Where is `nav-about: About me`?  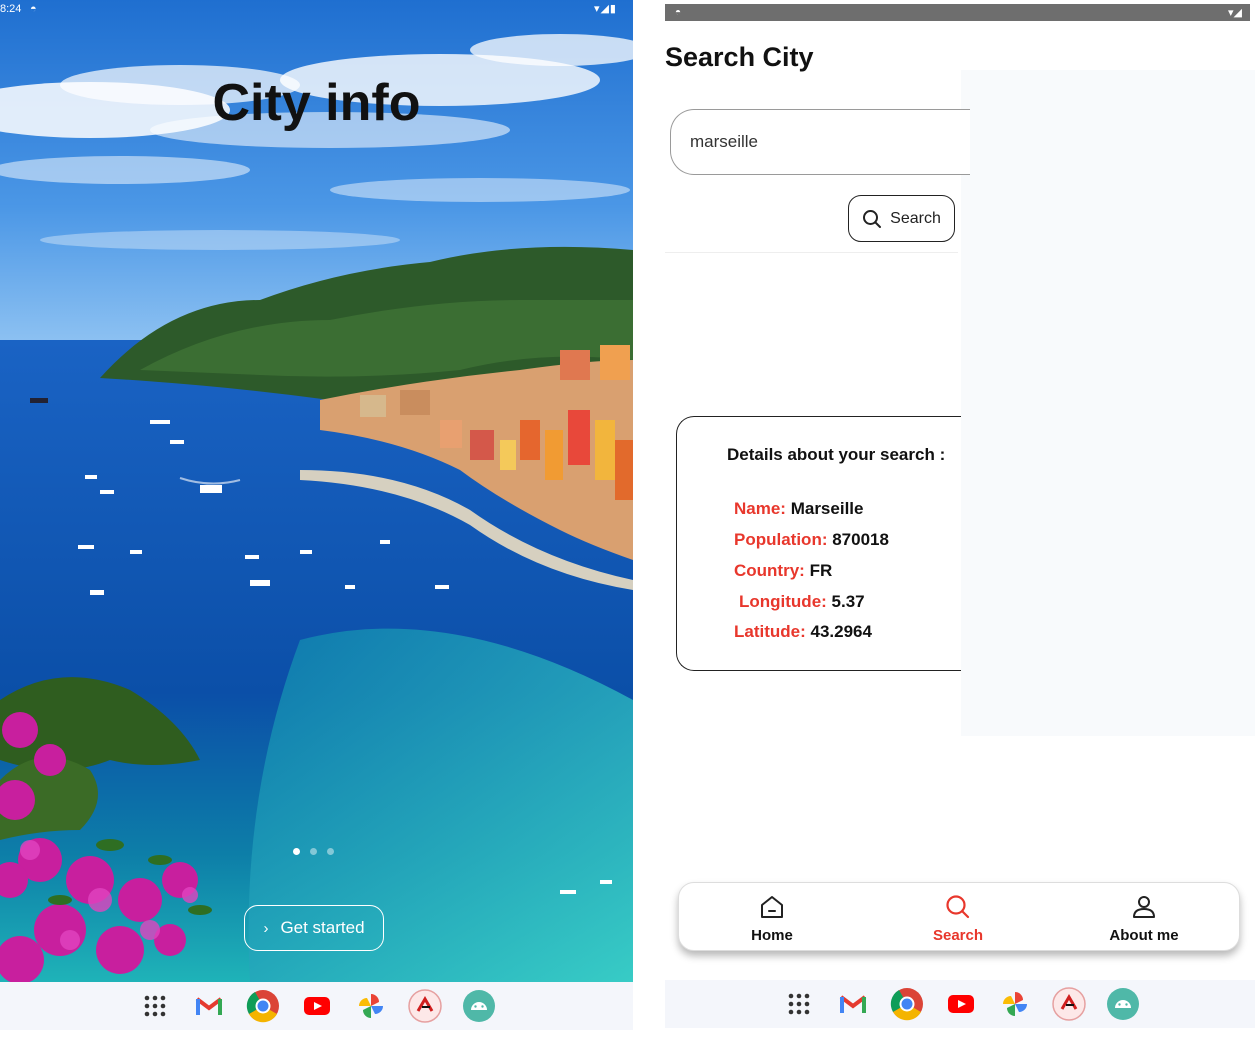
nav-about: About me is located at coordinates (1144, 918).